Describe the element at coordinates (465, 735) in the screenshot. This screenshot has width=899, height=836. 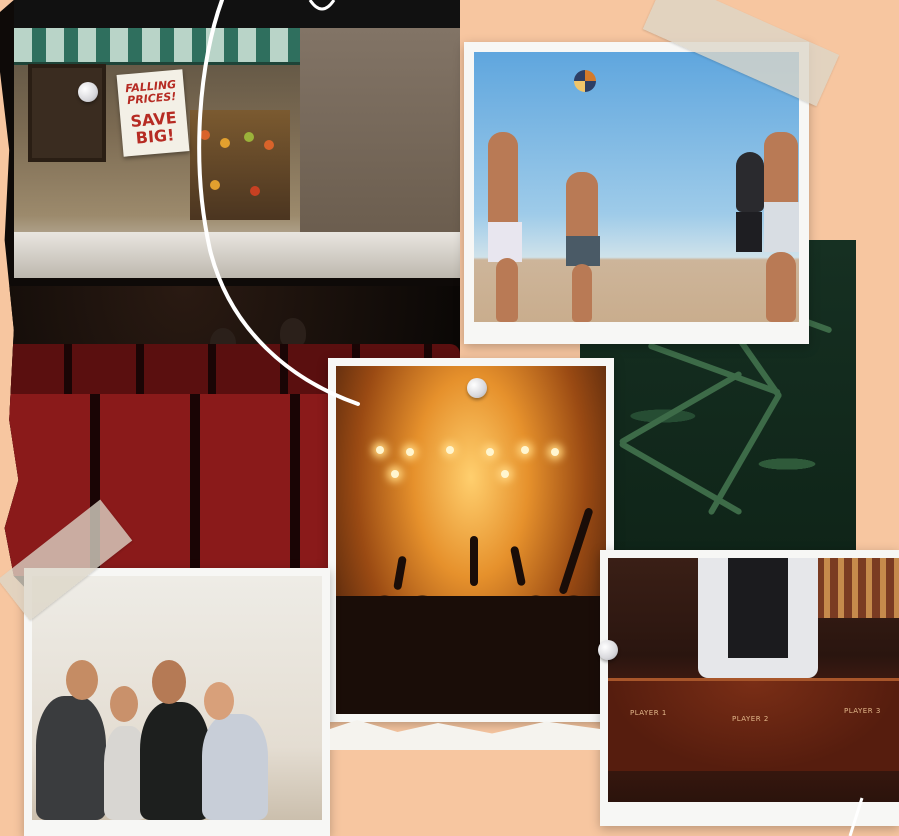
I see `torn-paper-strip` at that location.